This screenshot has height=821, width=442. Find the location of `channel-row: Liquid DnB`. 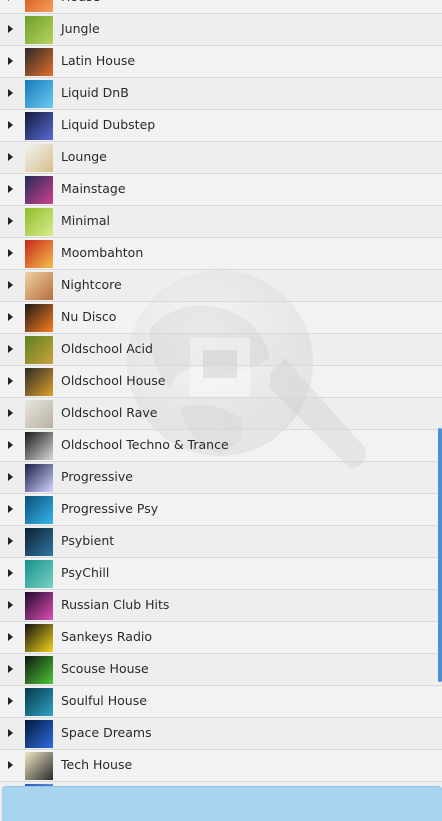

channel-row: Liquid DnB is located at coordinates (221, 94).